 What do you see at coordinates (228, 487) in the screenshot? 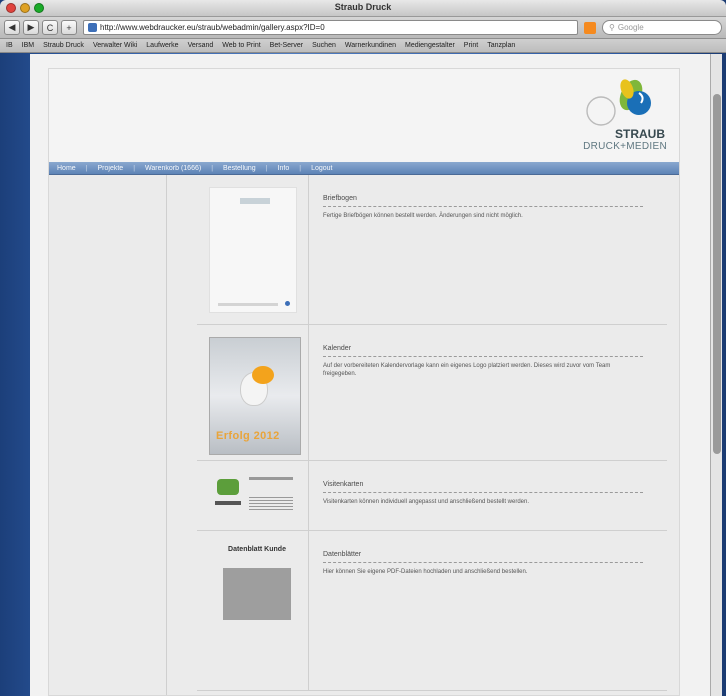
I see `card-logo-icon` at bounding box center [228, 487].